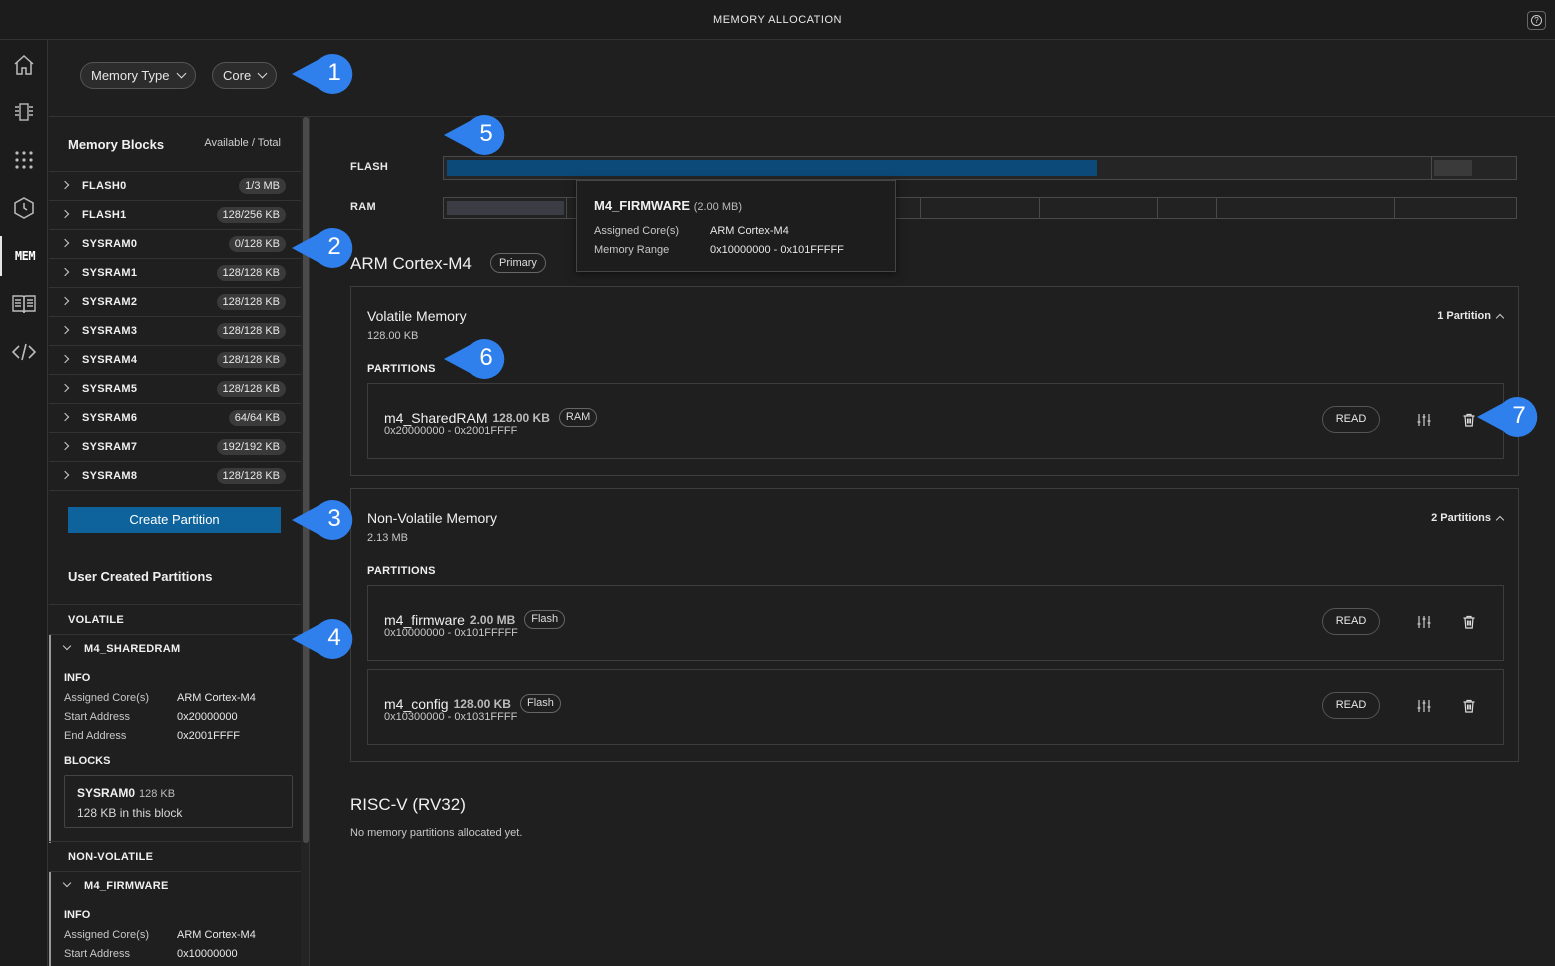 Image resolution: width=1555 pixels, height=966 pixels. Describe the element at coordinates (1431, 168) in the screenshot. I see `flash-segment-divider` at that location.